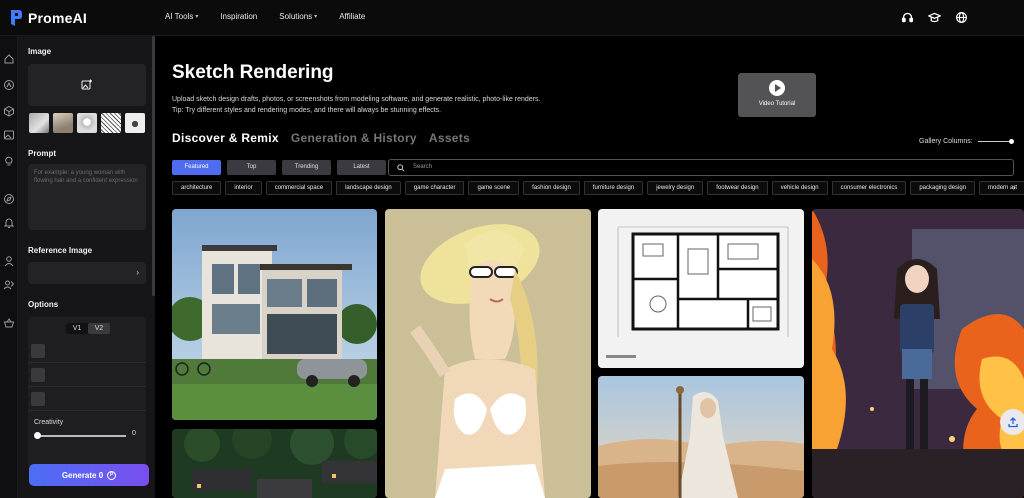  I want to click on brand-logo: PromeAI, so click(48, 18).